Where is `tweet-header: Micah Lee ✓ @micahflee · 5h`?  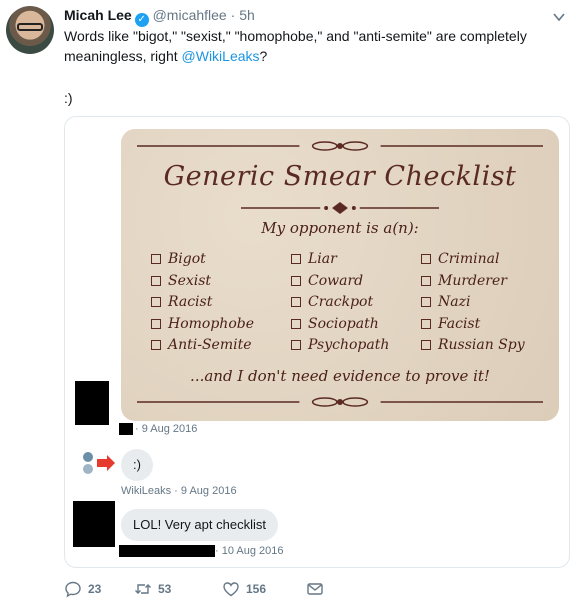
tweet-header: Micah Lee ✓ @micahflee · 5h is located at coordinates (159, 16).